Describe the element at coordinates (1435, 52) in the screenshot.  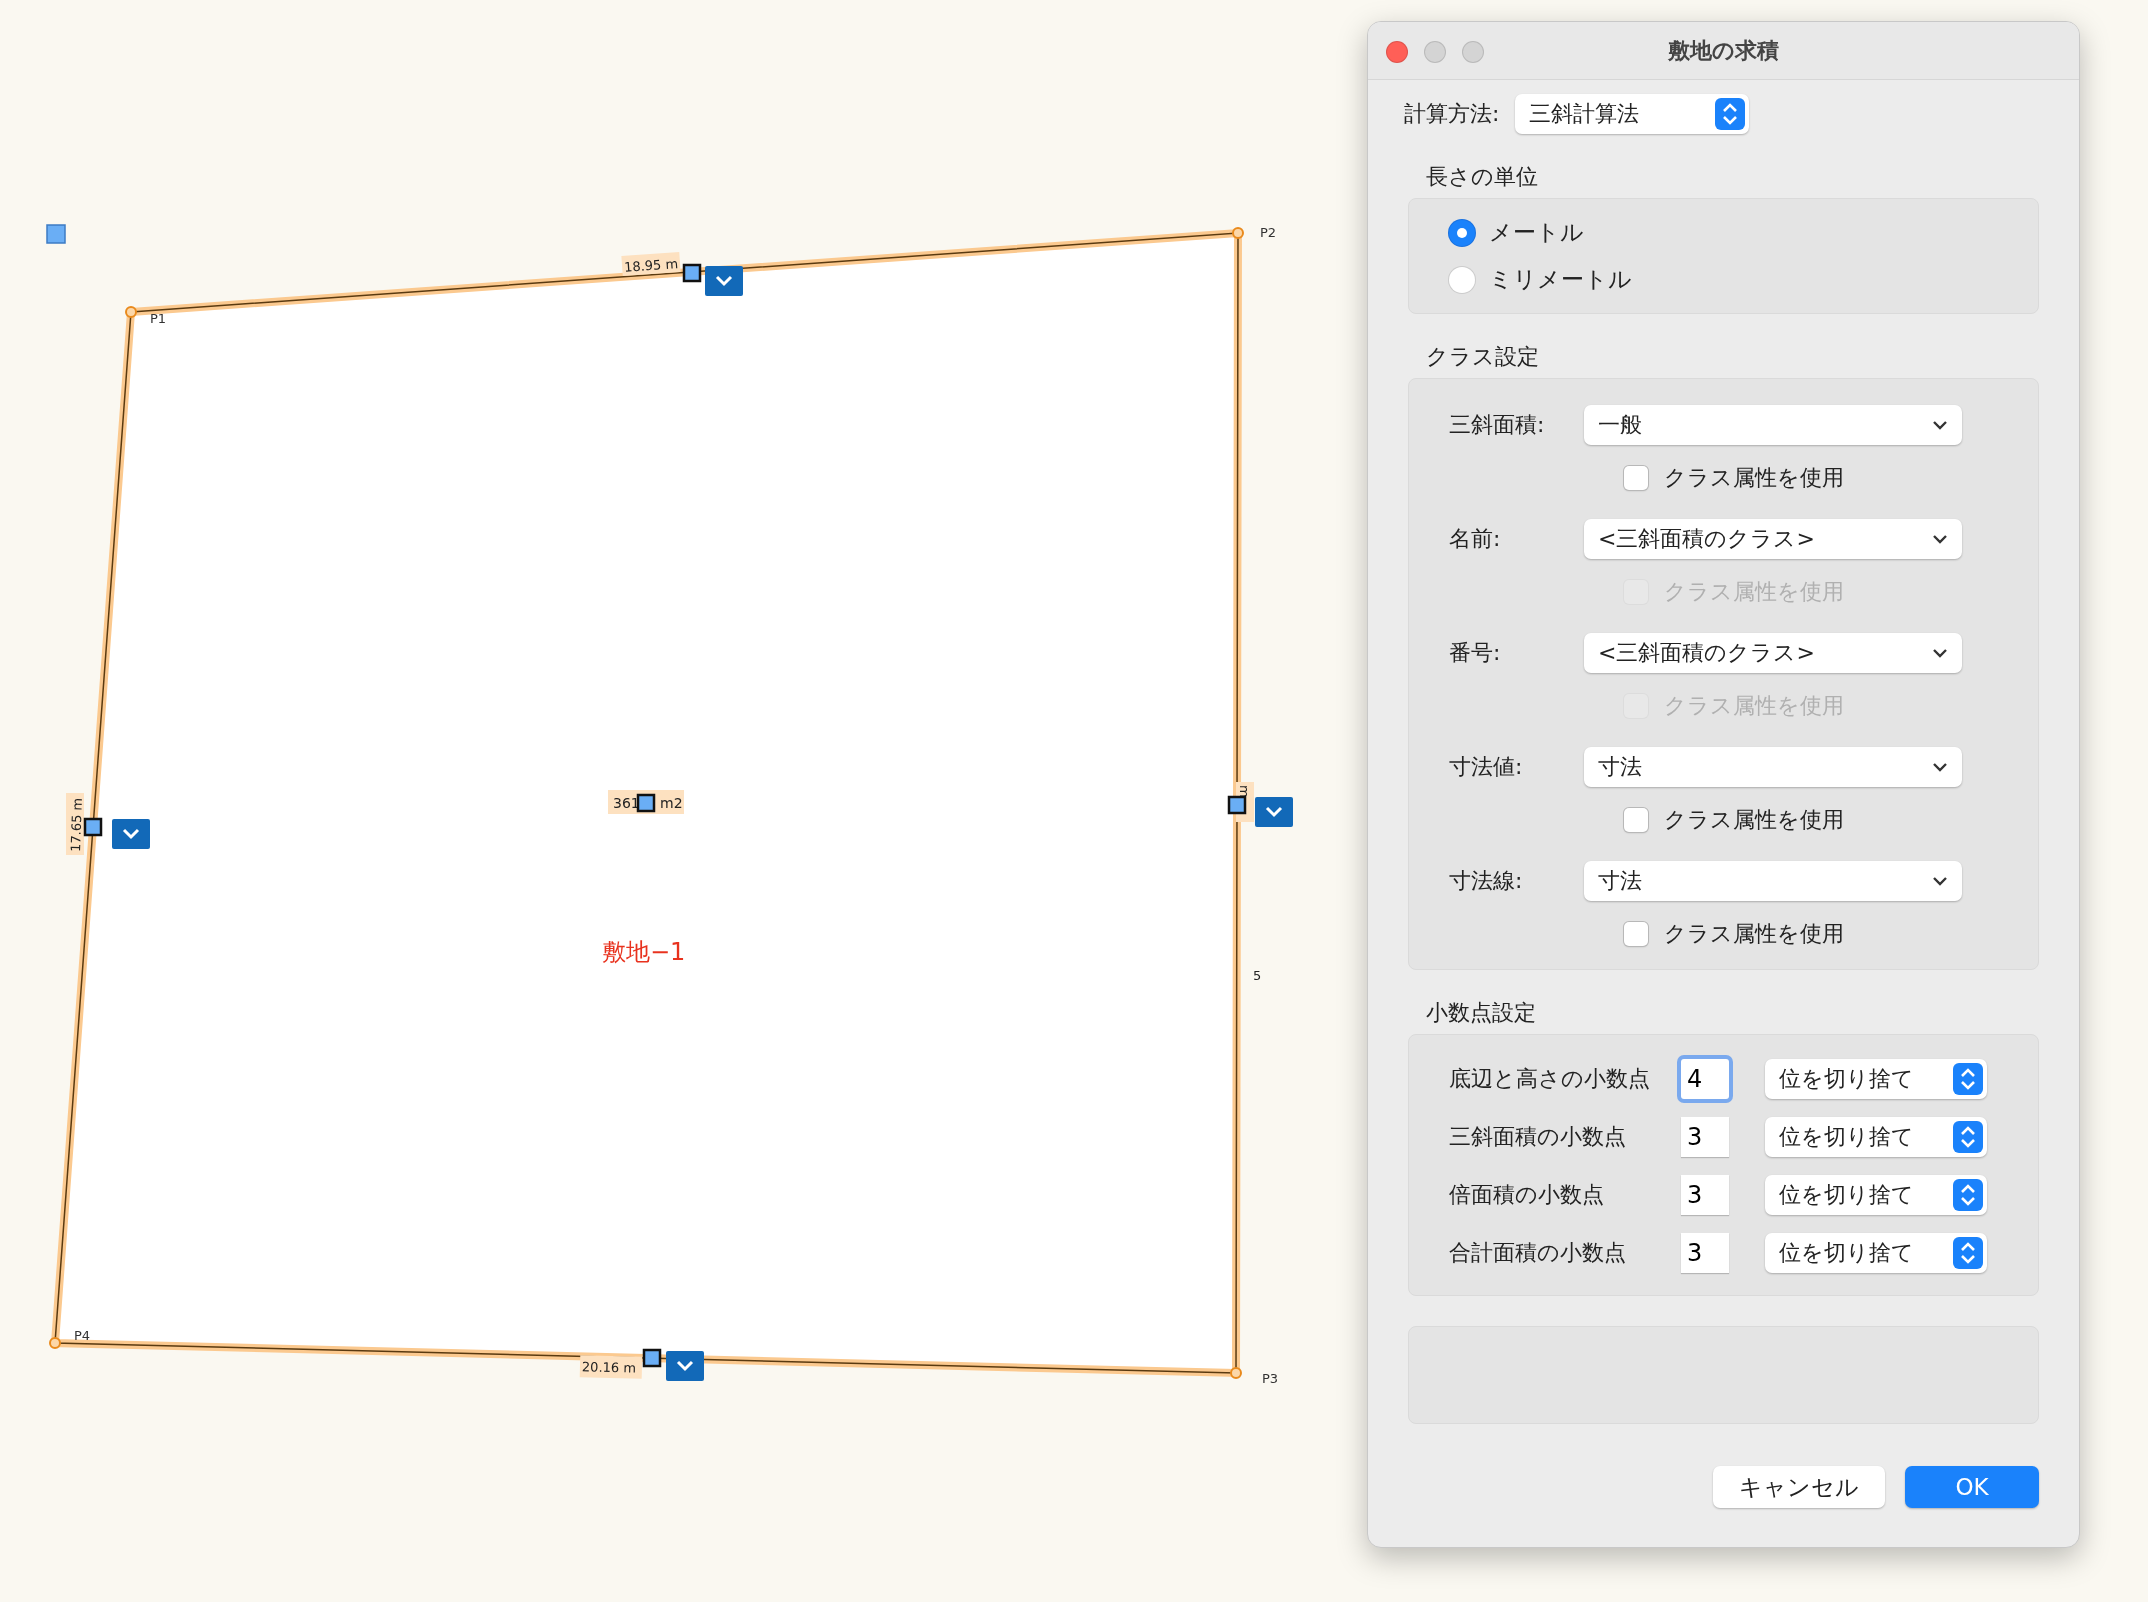
I see `minimize-button` at that location.